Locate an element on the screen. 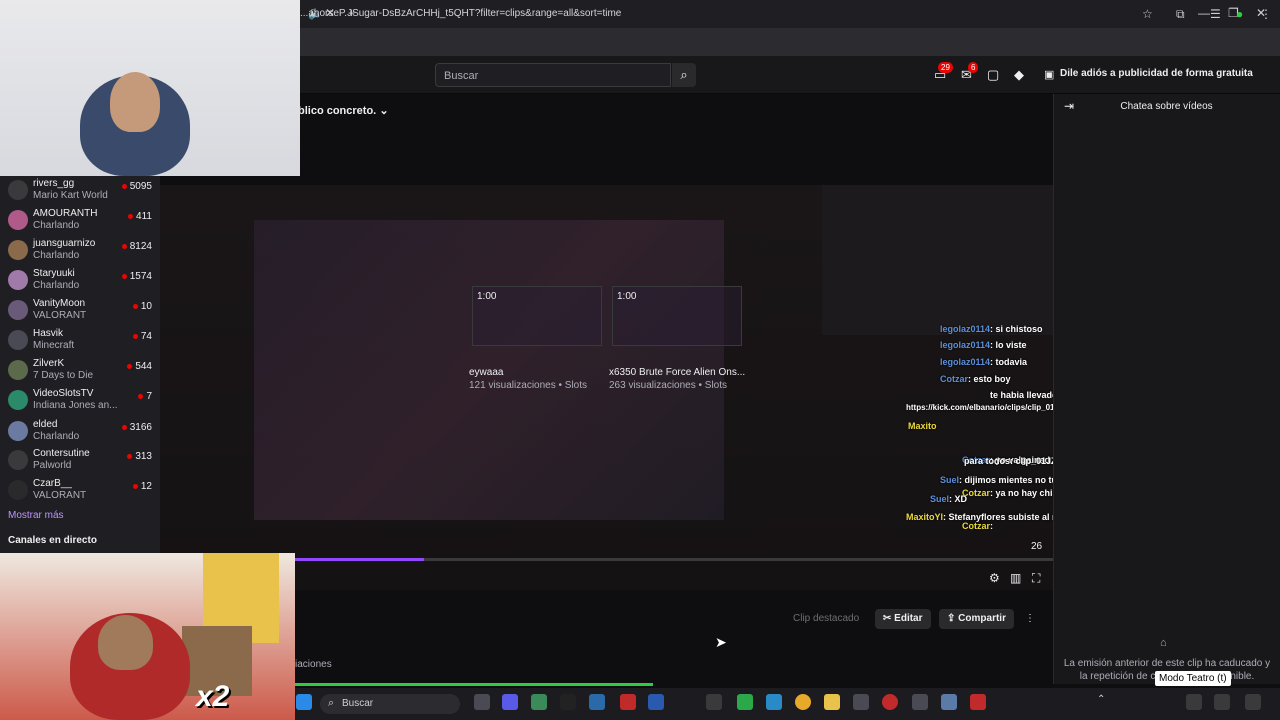  file-explorer-icon is located at coordinates (832, 702).